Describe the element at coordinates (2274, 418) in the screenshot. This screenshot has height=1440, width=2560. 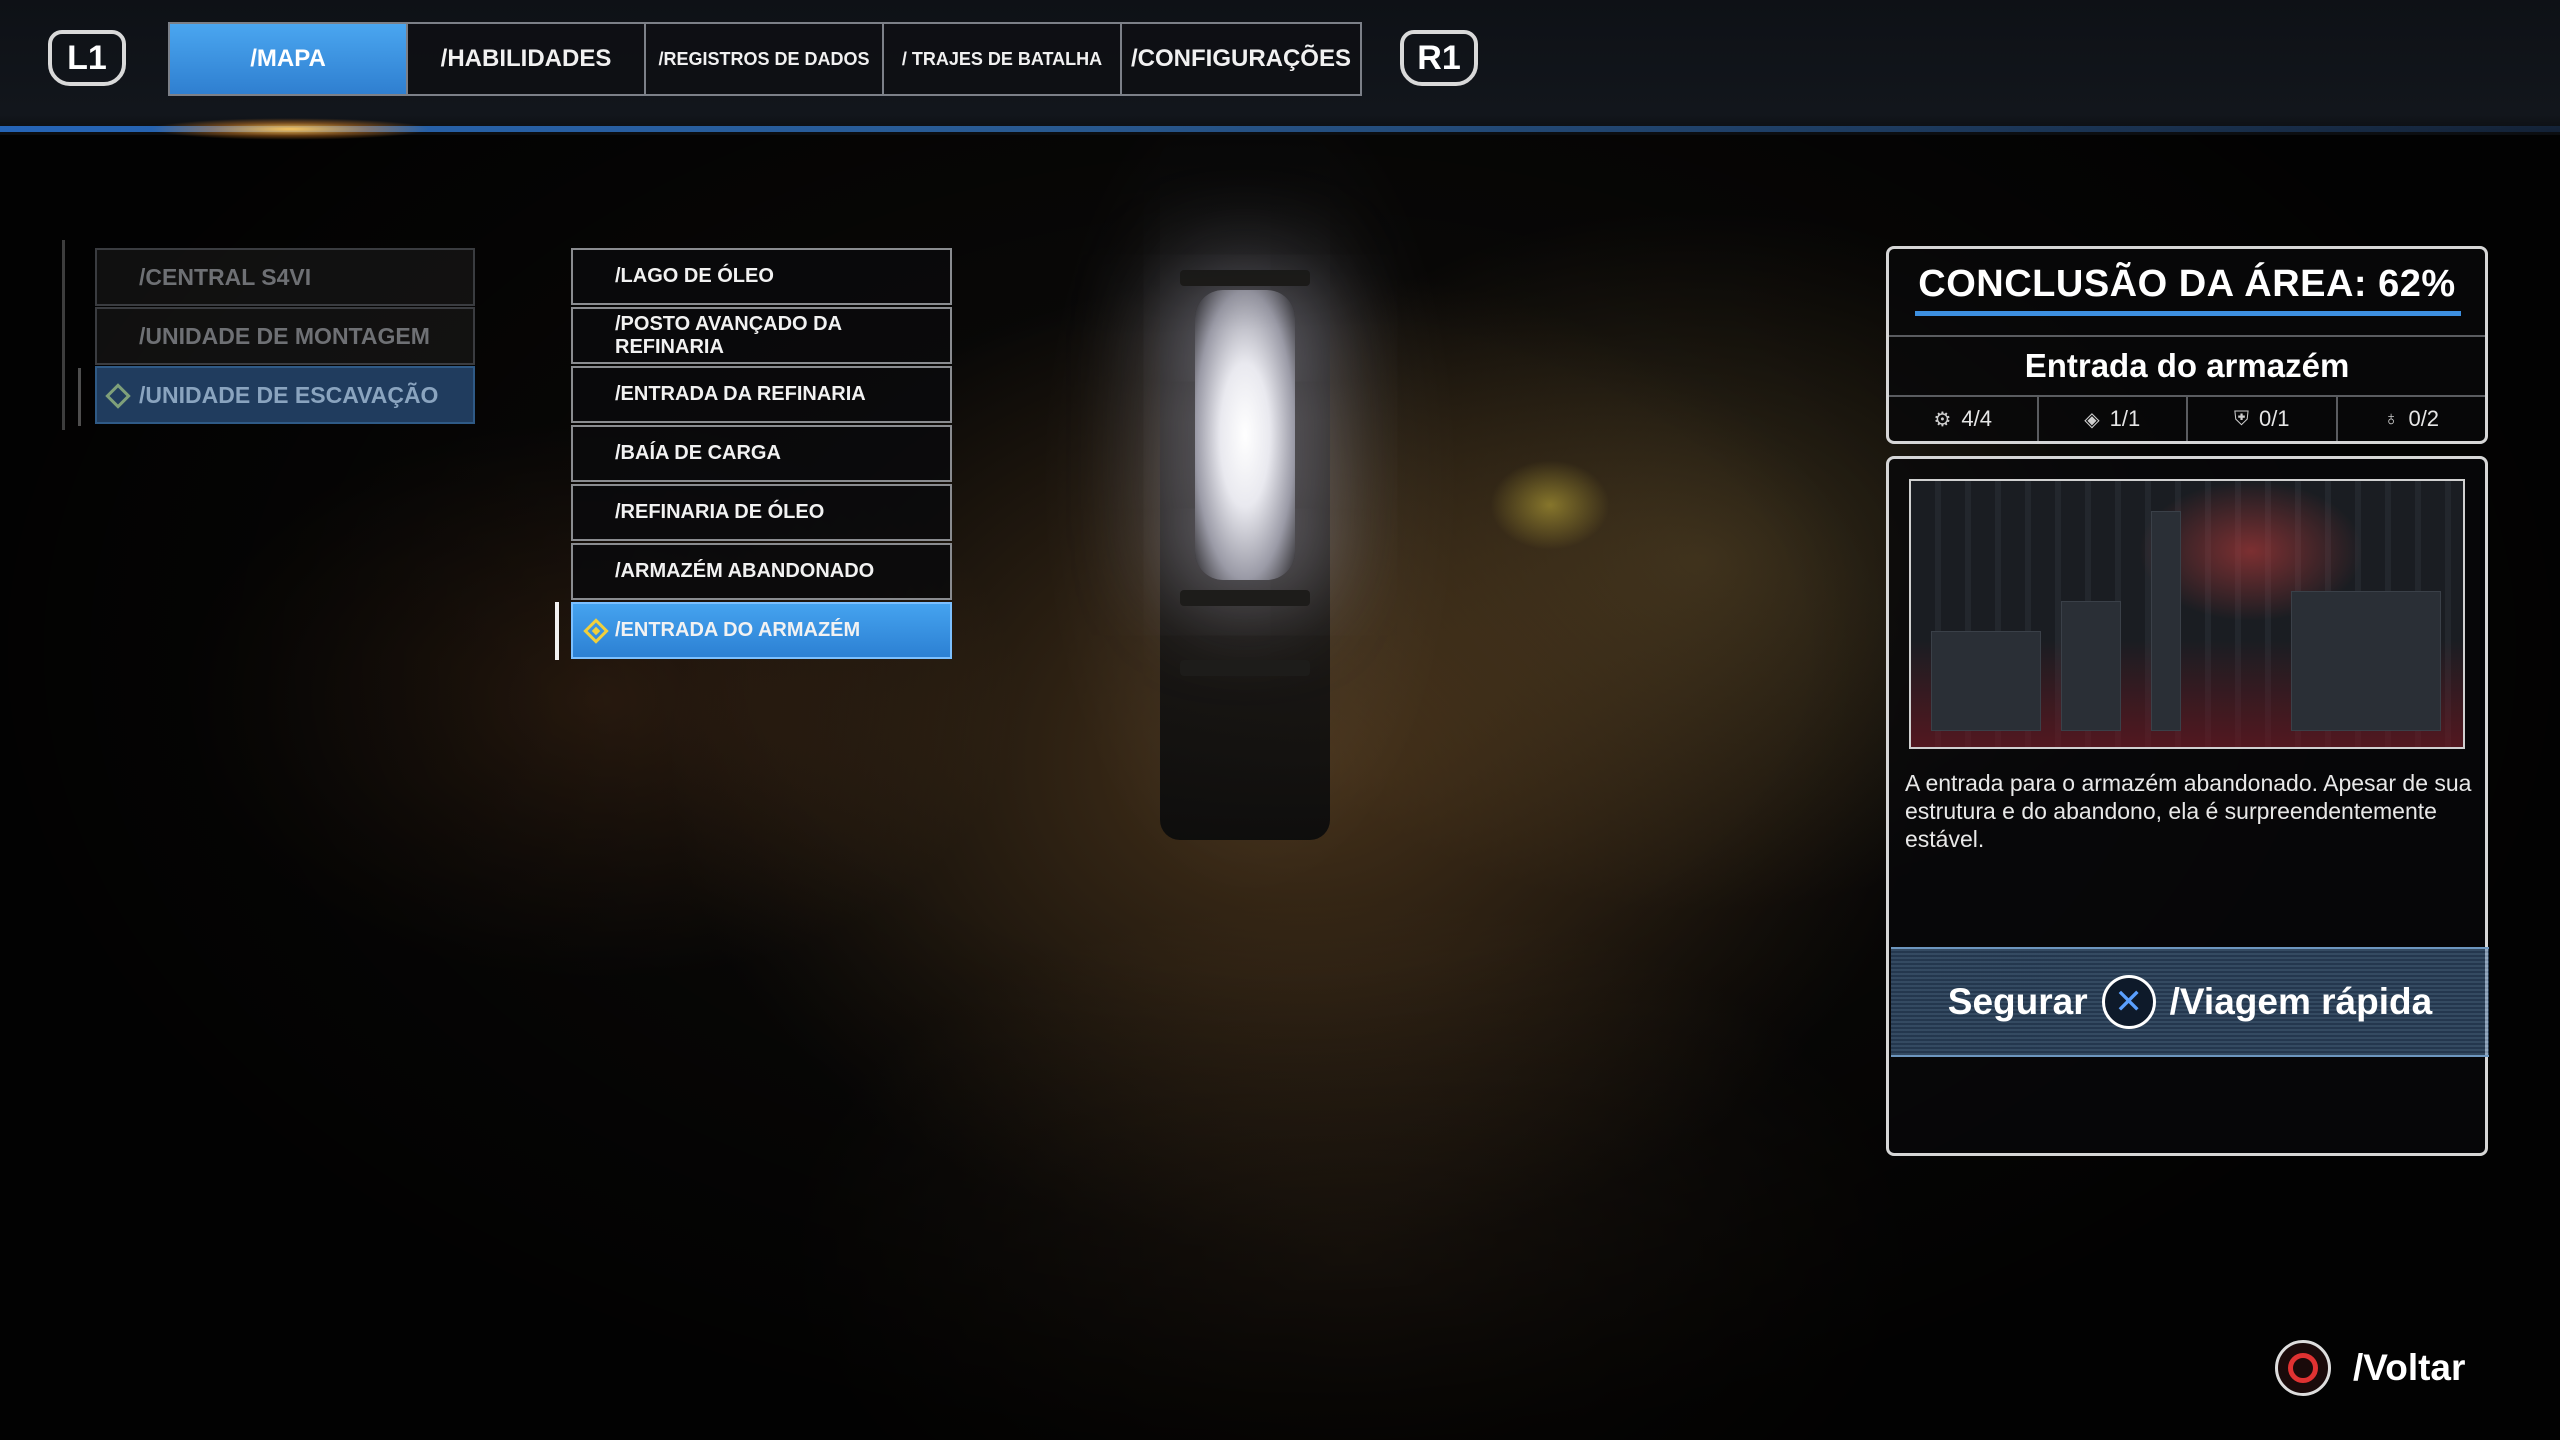
I see `stat-value: 0/1` at that location.